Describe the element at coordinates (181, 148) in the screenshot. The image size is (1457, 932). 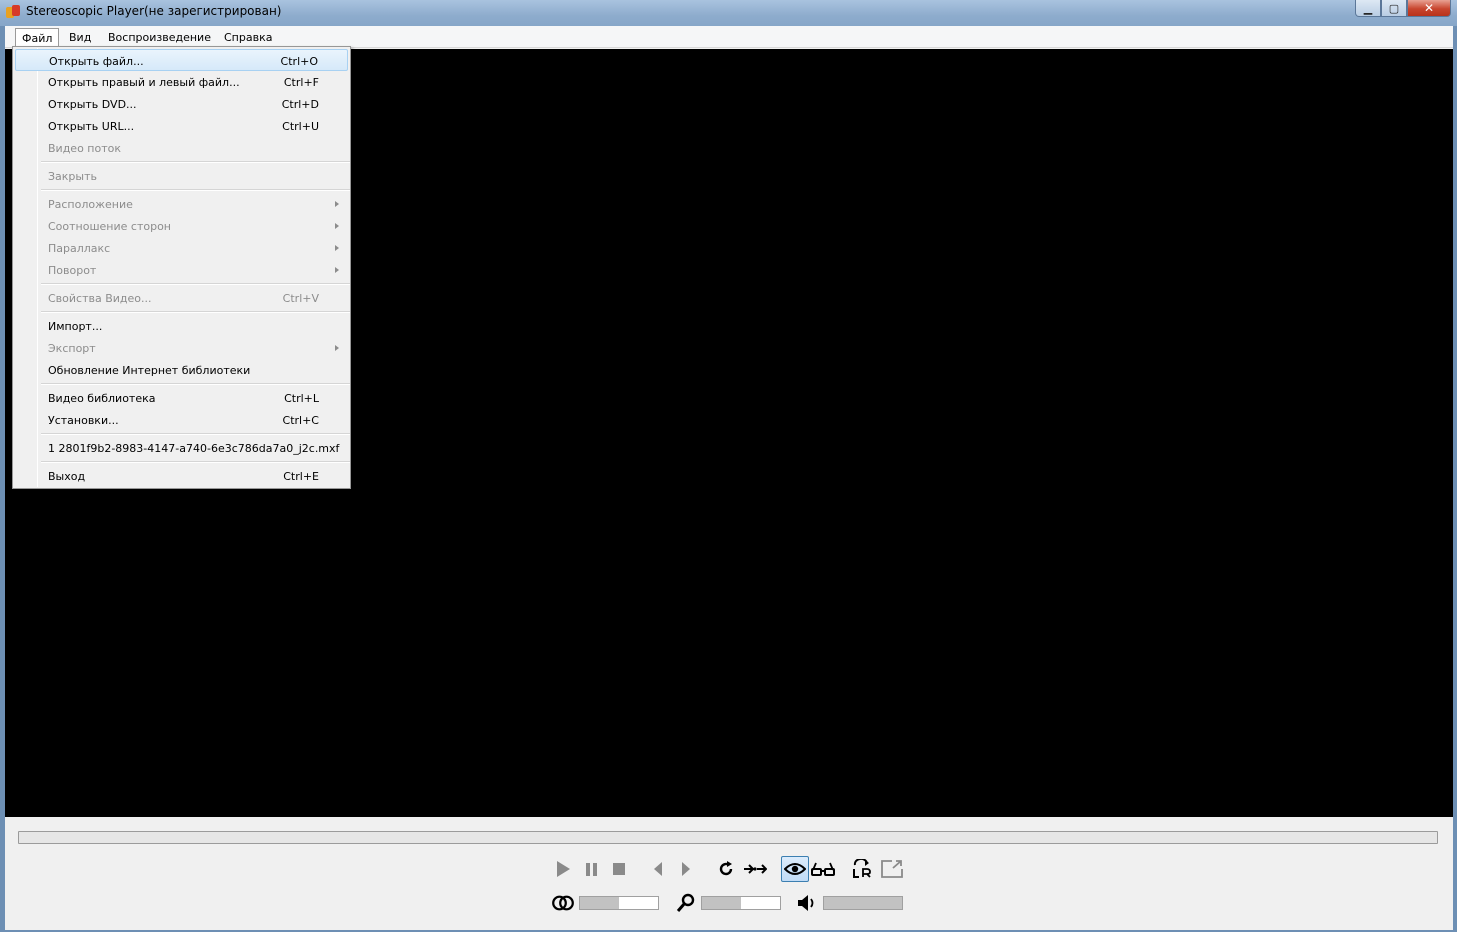
I see `menu-video-stream: Видео поток` at that location.